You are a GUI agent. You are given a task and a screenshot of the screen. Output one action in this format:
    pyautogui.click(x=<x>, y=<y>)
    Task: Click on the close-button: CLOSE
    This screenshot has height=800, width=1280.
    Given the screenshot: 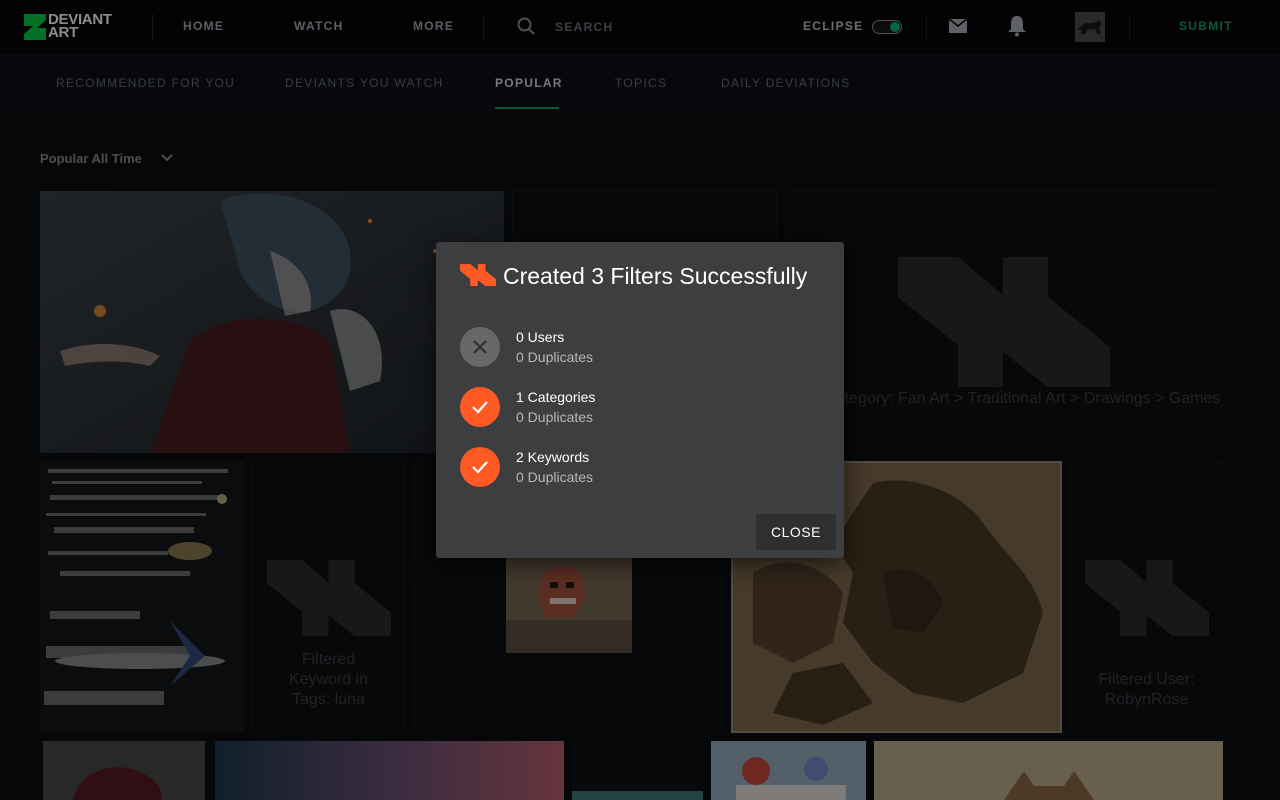 What is the action you would take?
    pyautogui.click(x=796, y=532)
    